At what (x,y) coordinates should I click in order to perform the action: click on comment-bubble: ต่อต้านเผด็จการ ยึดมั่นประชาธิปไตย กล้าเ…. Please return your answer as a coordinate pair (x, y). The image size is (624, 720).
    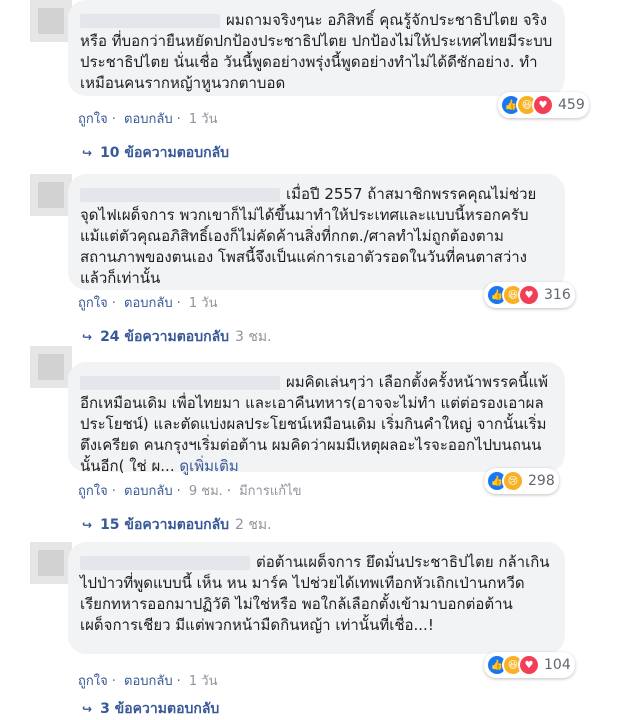
    Looking at the image, I should click on (316, 598).